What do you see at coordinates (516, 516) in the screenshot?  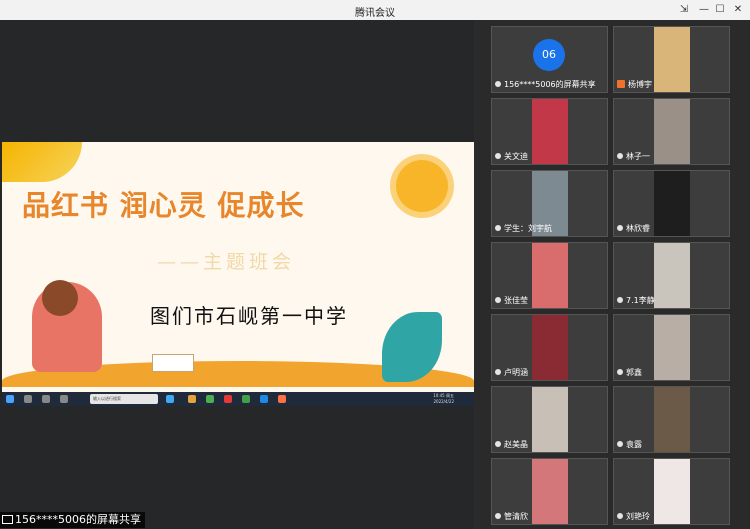 I see `participant-name: 管清欣` at bounding box center [516, 516].